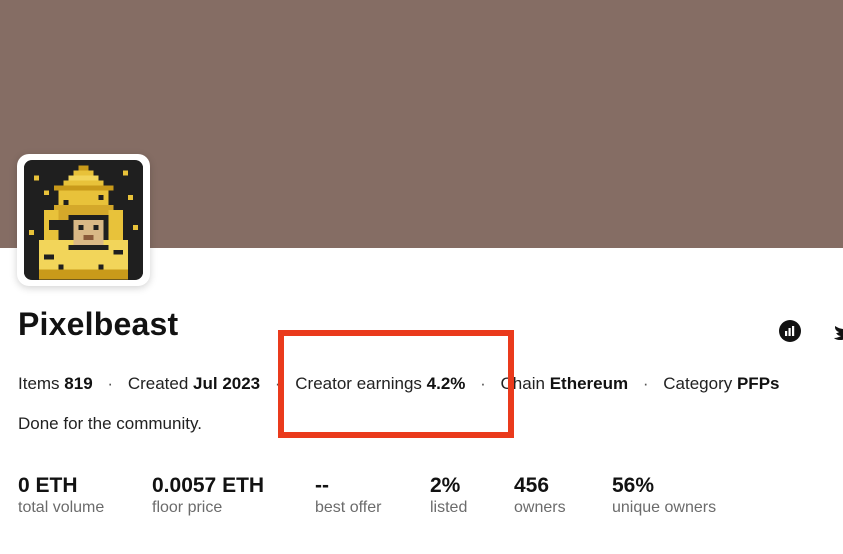 Image resolution: width=843 pixels, height=554 pixels. I want to click on stats-chart-icon, so click(790, 331).